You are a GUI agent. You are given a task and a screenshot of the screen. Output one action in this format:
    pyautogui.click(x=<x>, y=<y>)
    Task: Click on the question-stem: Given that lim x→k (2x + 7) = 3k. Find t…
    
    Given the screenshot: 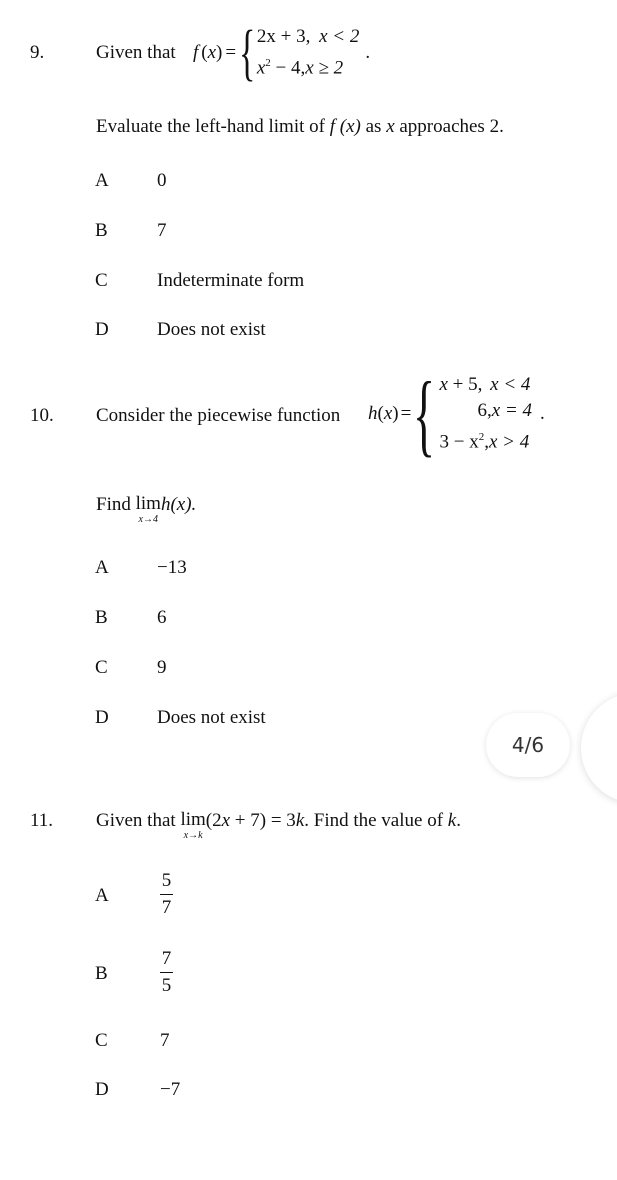 What is the action you would take?
    pyautogui.click(x=278, y=825)
    